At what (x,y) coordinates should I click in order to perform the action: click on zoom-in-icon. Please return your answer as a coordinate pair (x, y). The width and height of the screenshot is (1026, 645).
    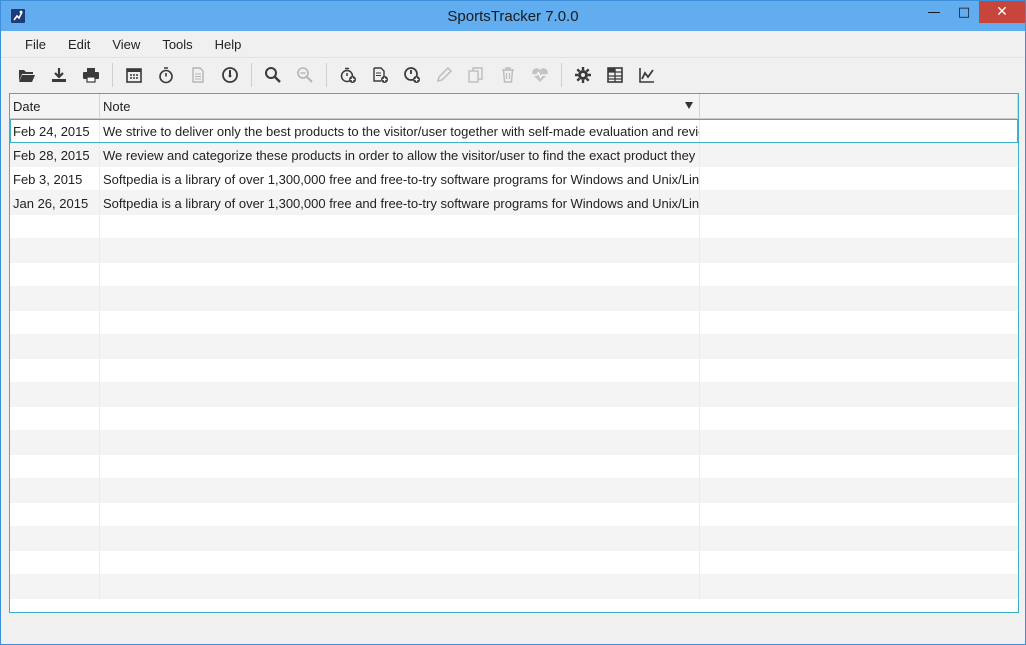
    Looking at the image, I should click on (273, 75).